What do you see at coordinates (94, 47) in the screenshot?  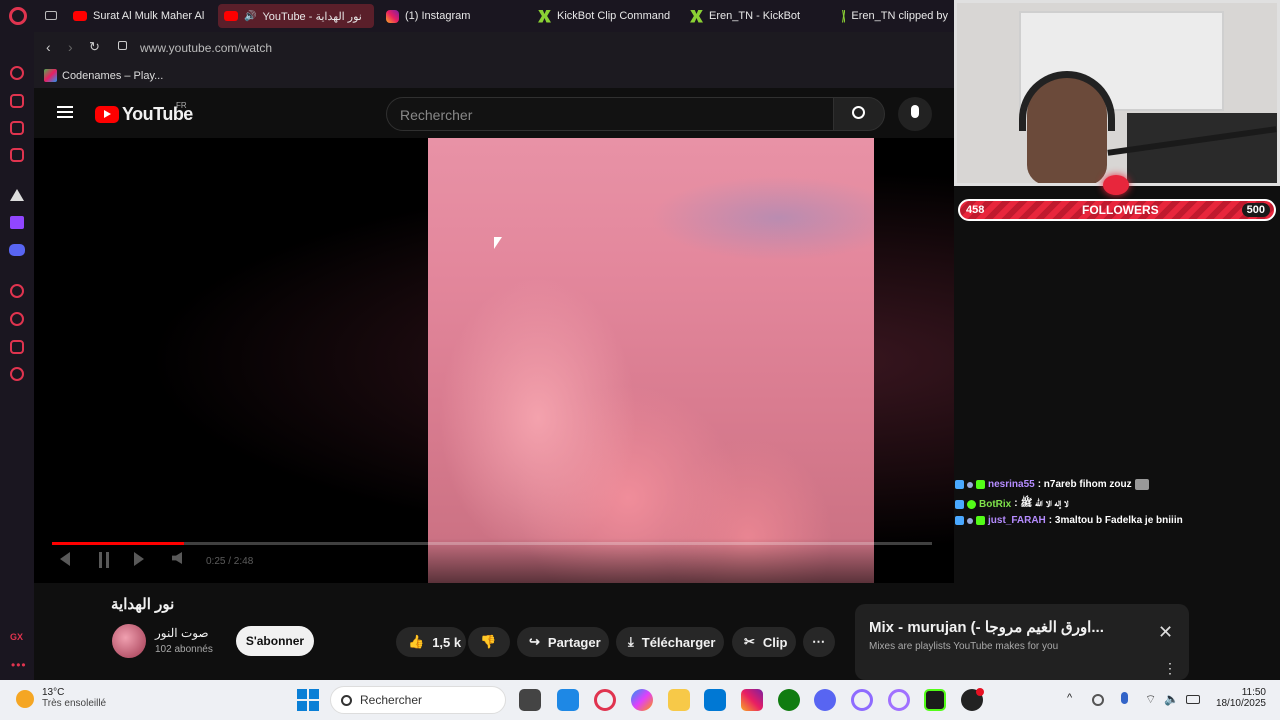 I see `reload-icon: ↻` at bounding box center [94, 47].